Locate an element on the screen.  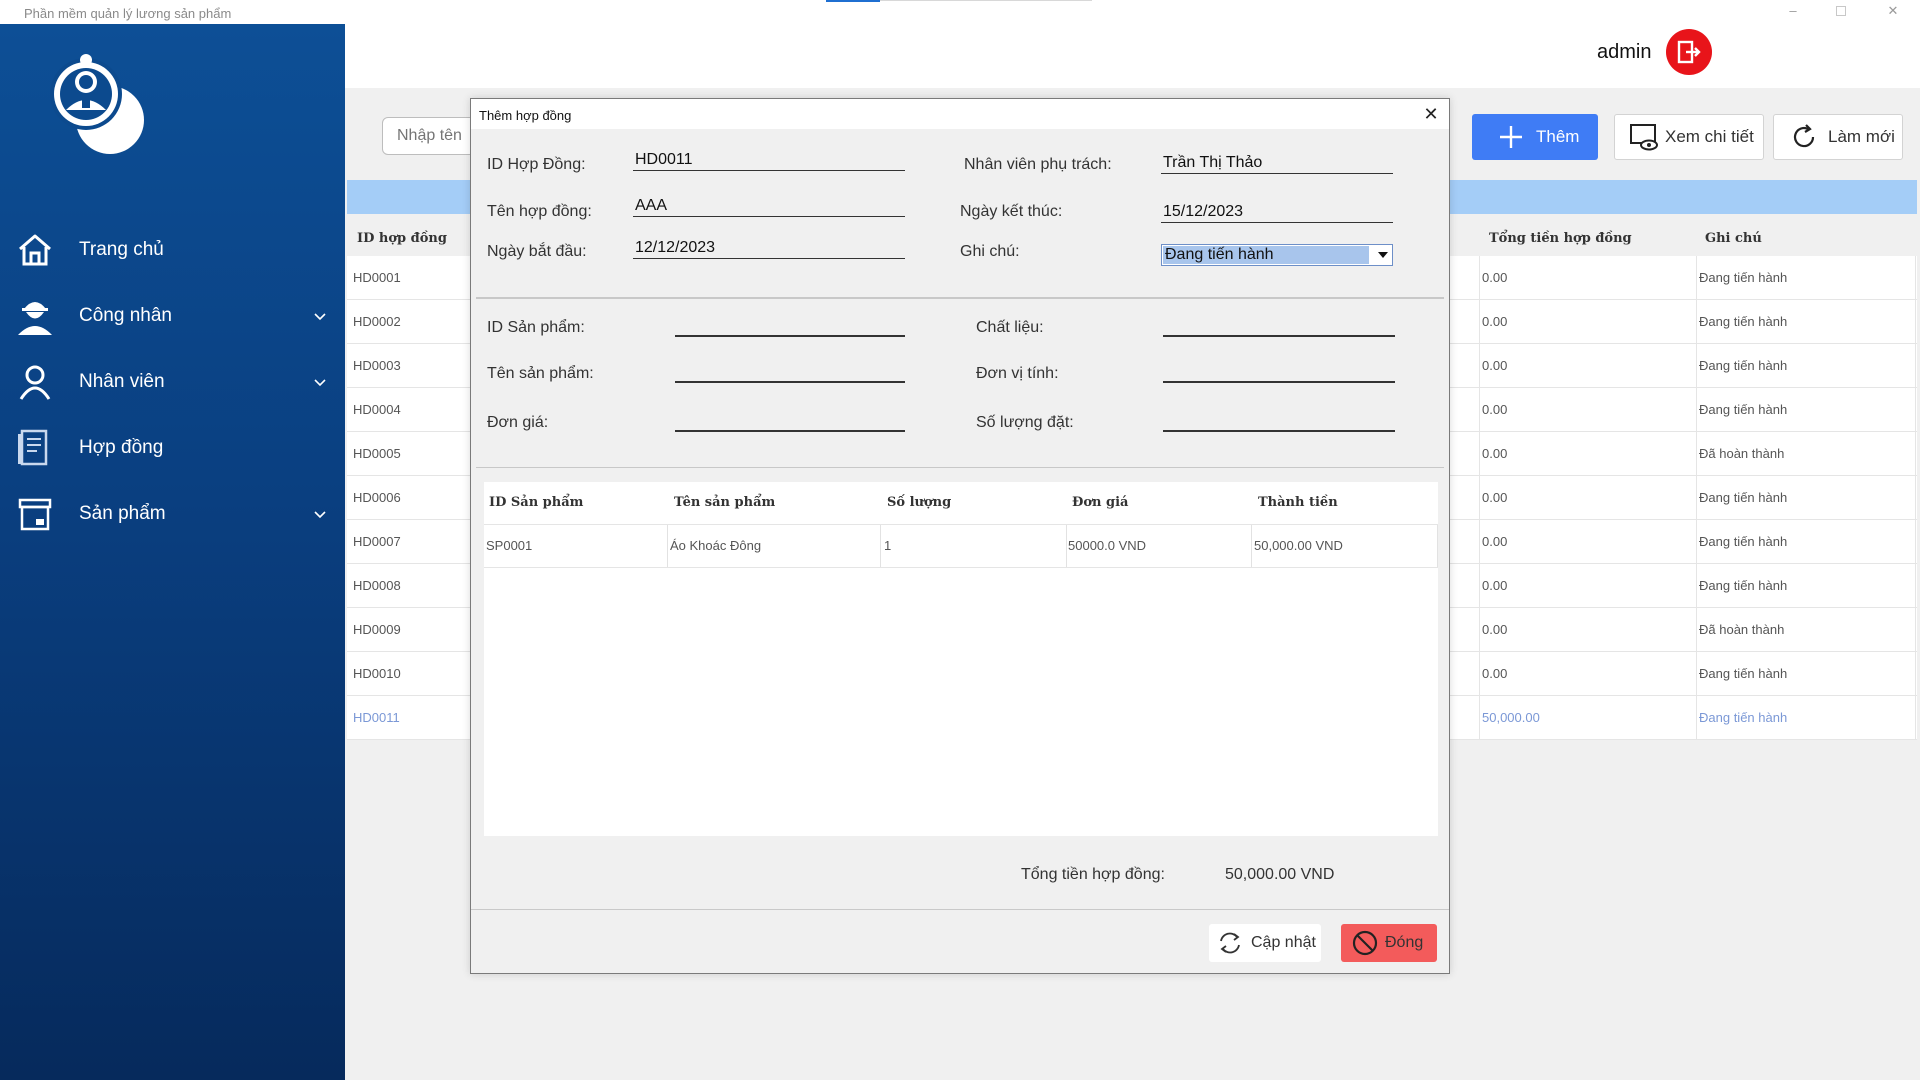
total-value: 50,000.00 VND is located at coordinates (1280, 874).